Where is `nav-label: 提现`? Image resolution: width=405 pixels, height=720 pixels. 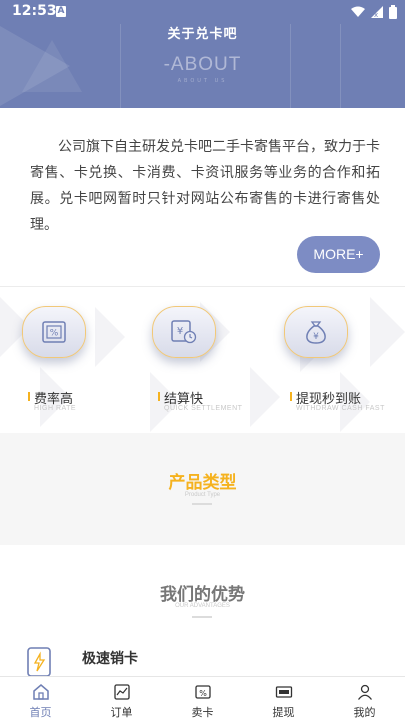
nav-label: 提现 is located at coordinates (283, 712).